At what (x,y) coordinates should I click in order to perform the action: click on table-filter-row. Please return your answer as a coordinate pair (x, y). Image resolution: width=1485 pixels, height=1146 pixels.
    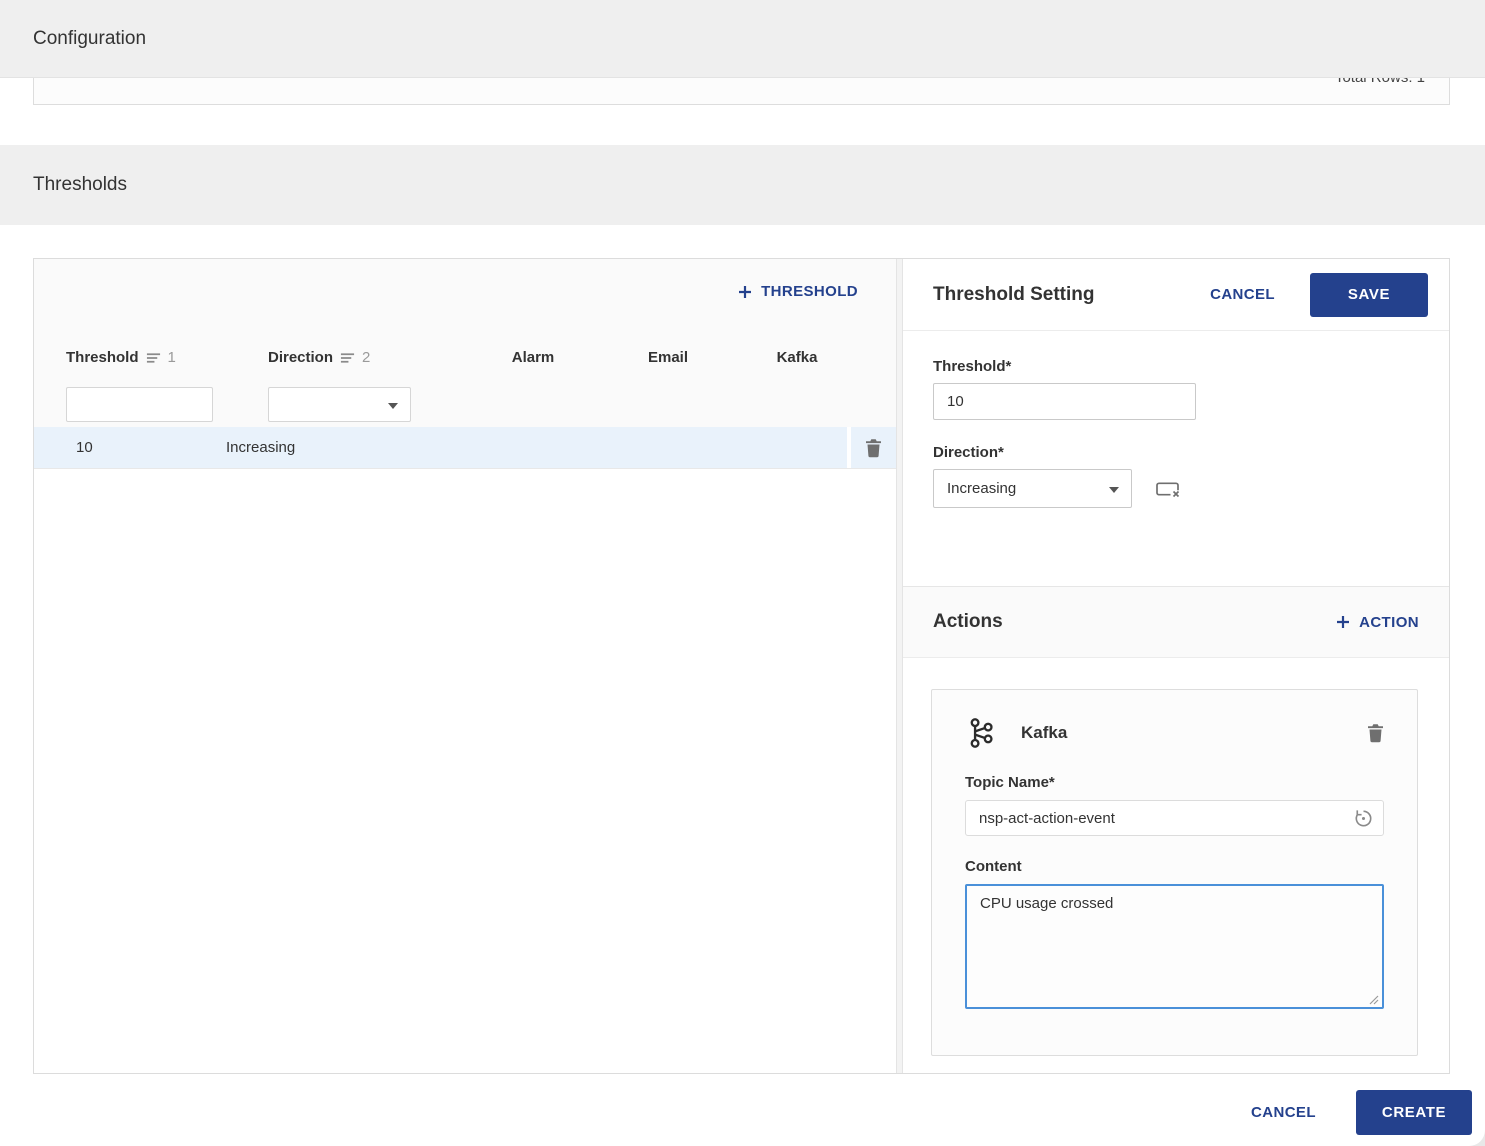
    Looking at the image, I should click on (465, 405).